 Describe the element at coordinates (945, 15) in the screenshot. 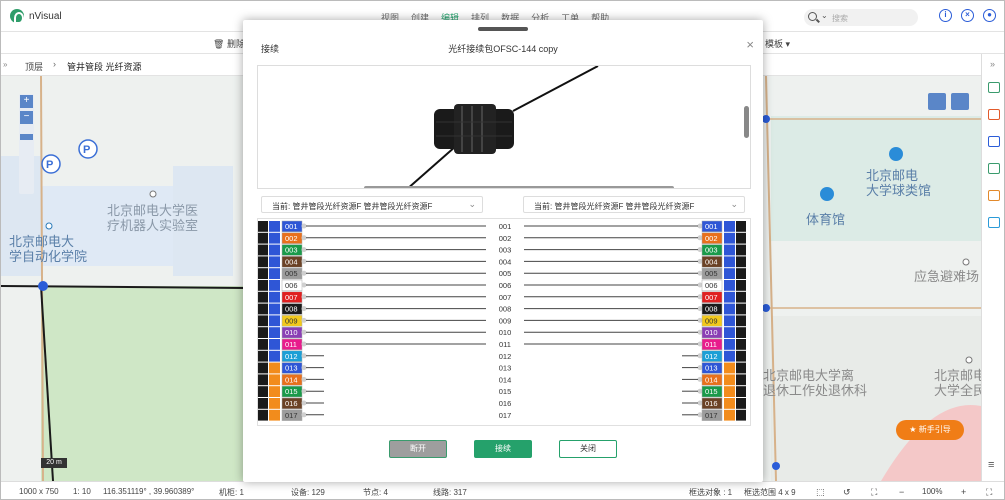

I see `info-icon: i` at that location.